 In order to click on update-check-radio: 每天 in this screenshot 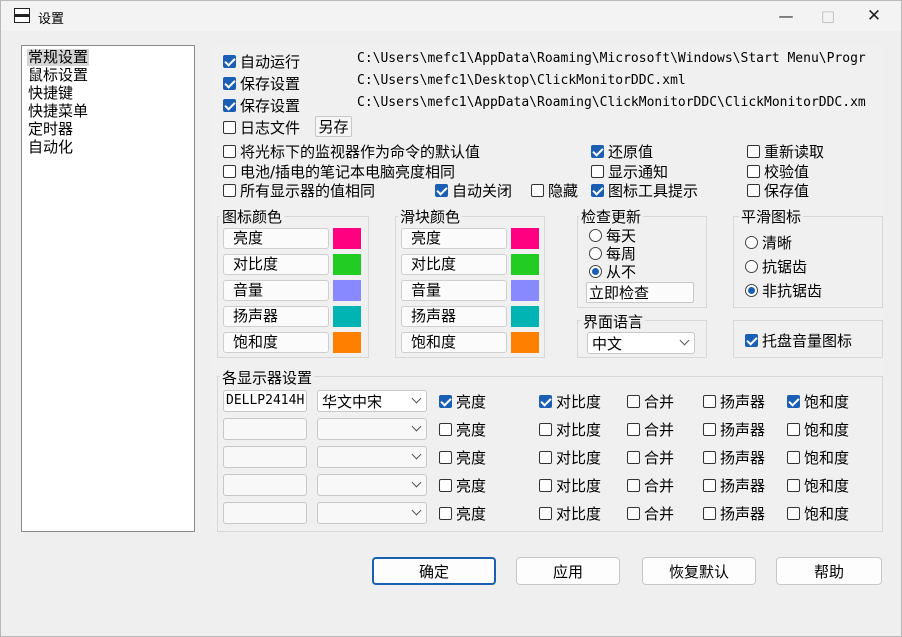, I will do `click(612, 235)`.